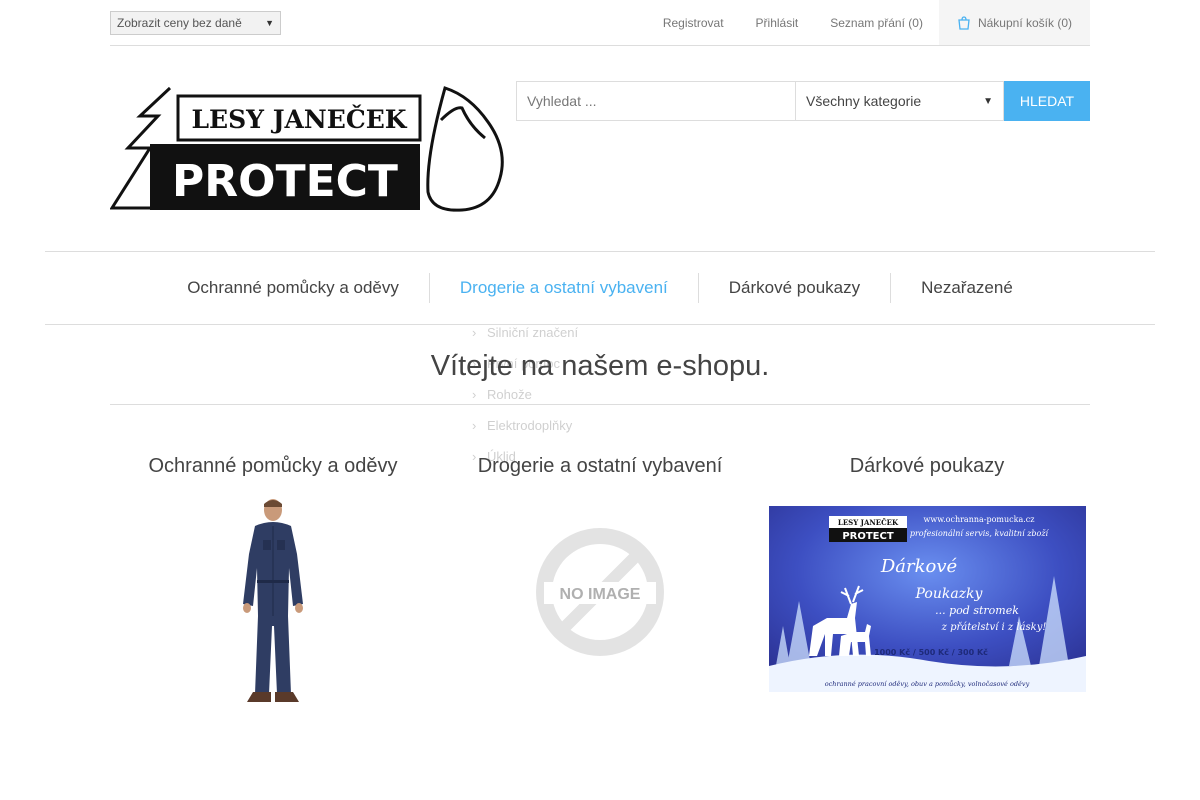  I want to click on menu-item-ochranne-pomucky: Ochranné pomůcky a oděvy, so click(293, 288).